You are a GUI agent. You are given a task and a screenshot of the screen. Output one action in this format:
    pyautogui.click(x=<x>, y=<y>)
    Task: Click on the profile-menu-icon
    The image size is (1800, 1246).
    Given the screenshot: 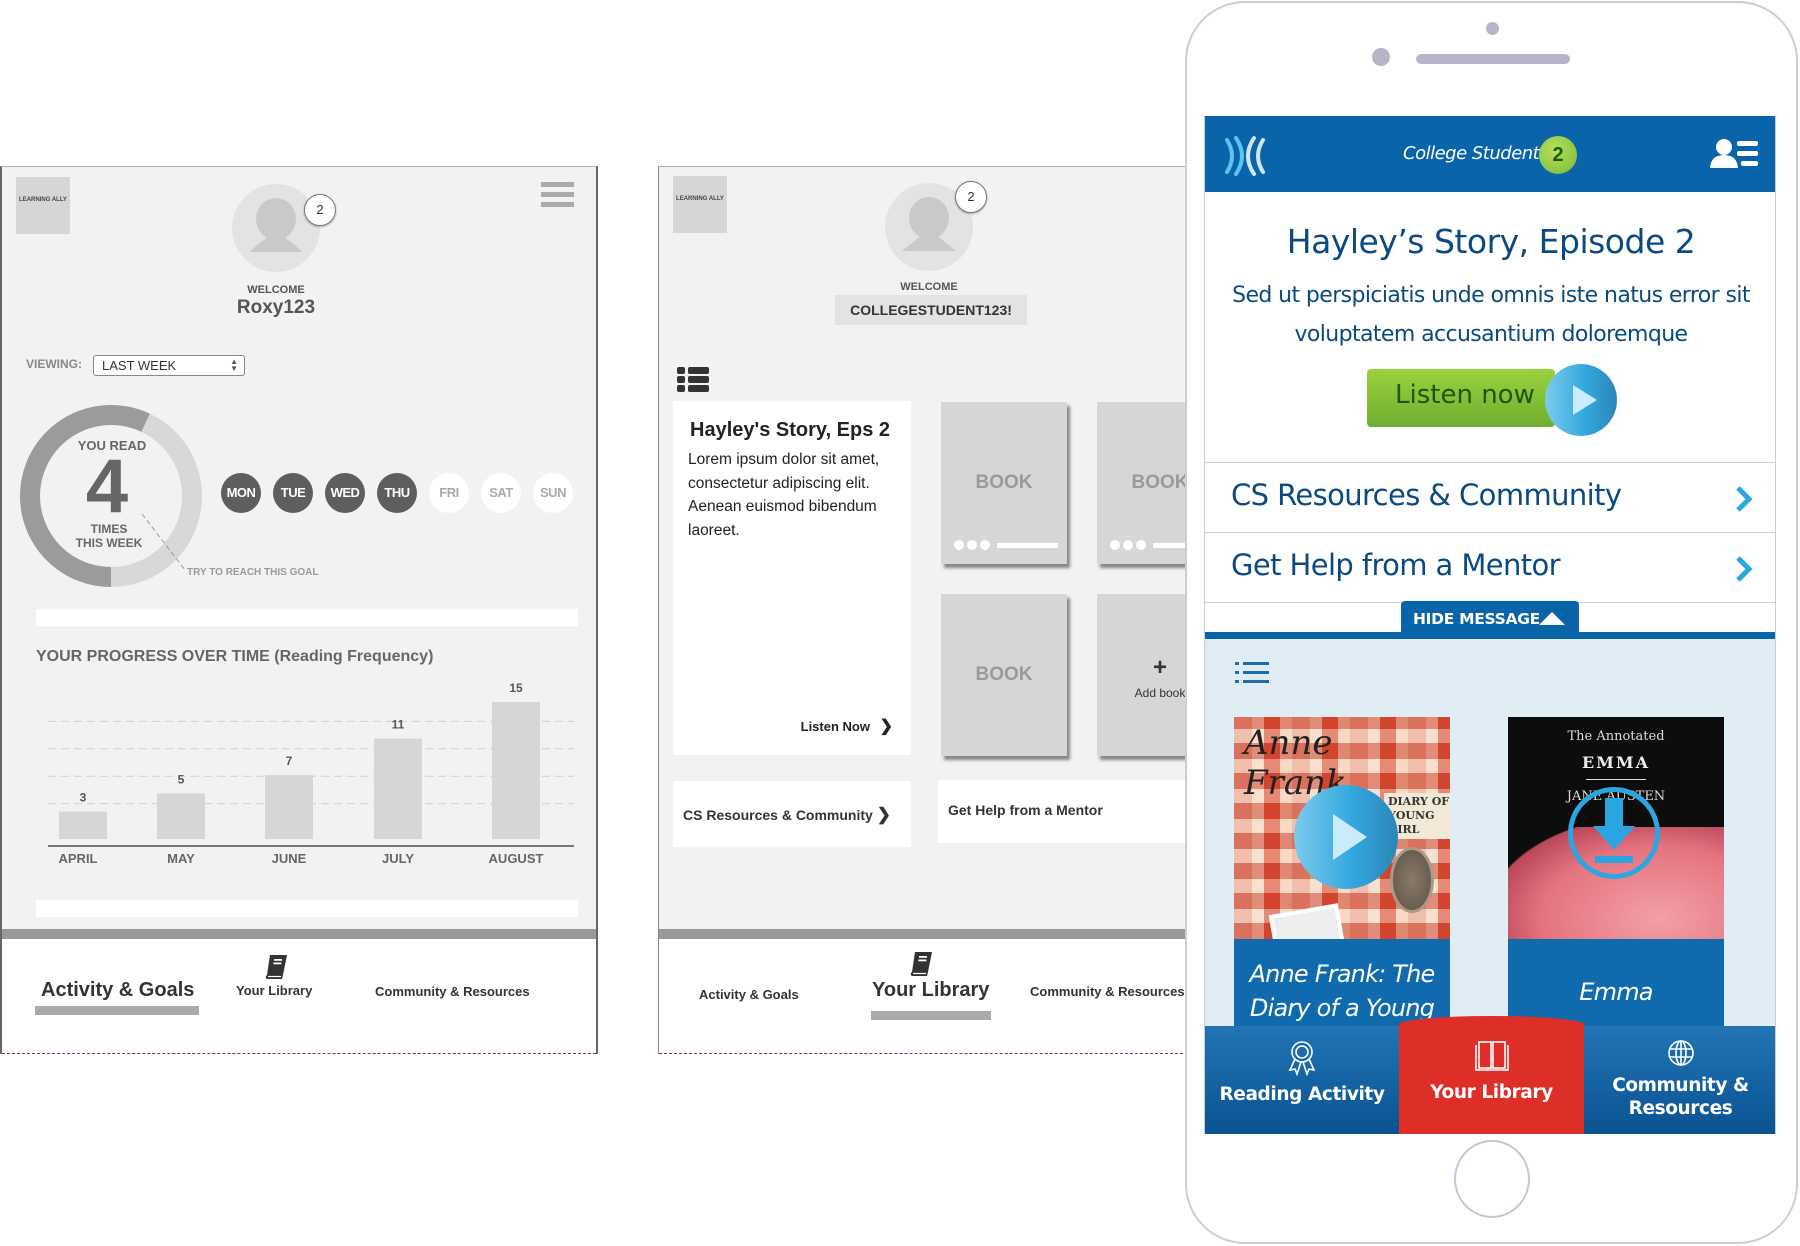 What is the action you would take?
    pyautogui.click(x=1735, y=154)
    